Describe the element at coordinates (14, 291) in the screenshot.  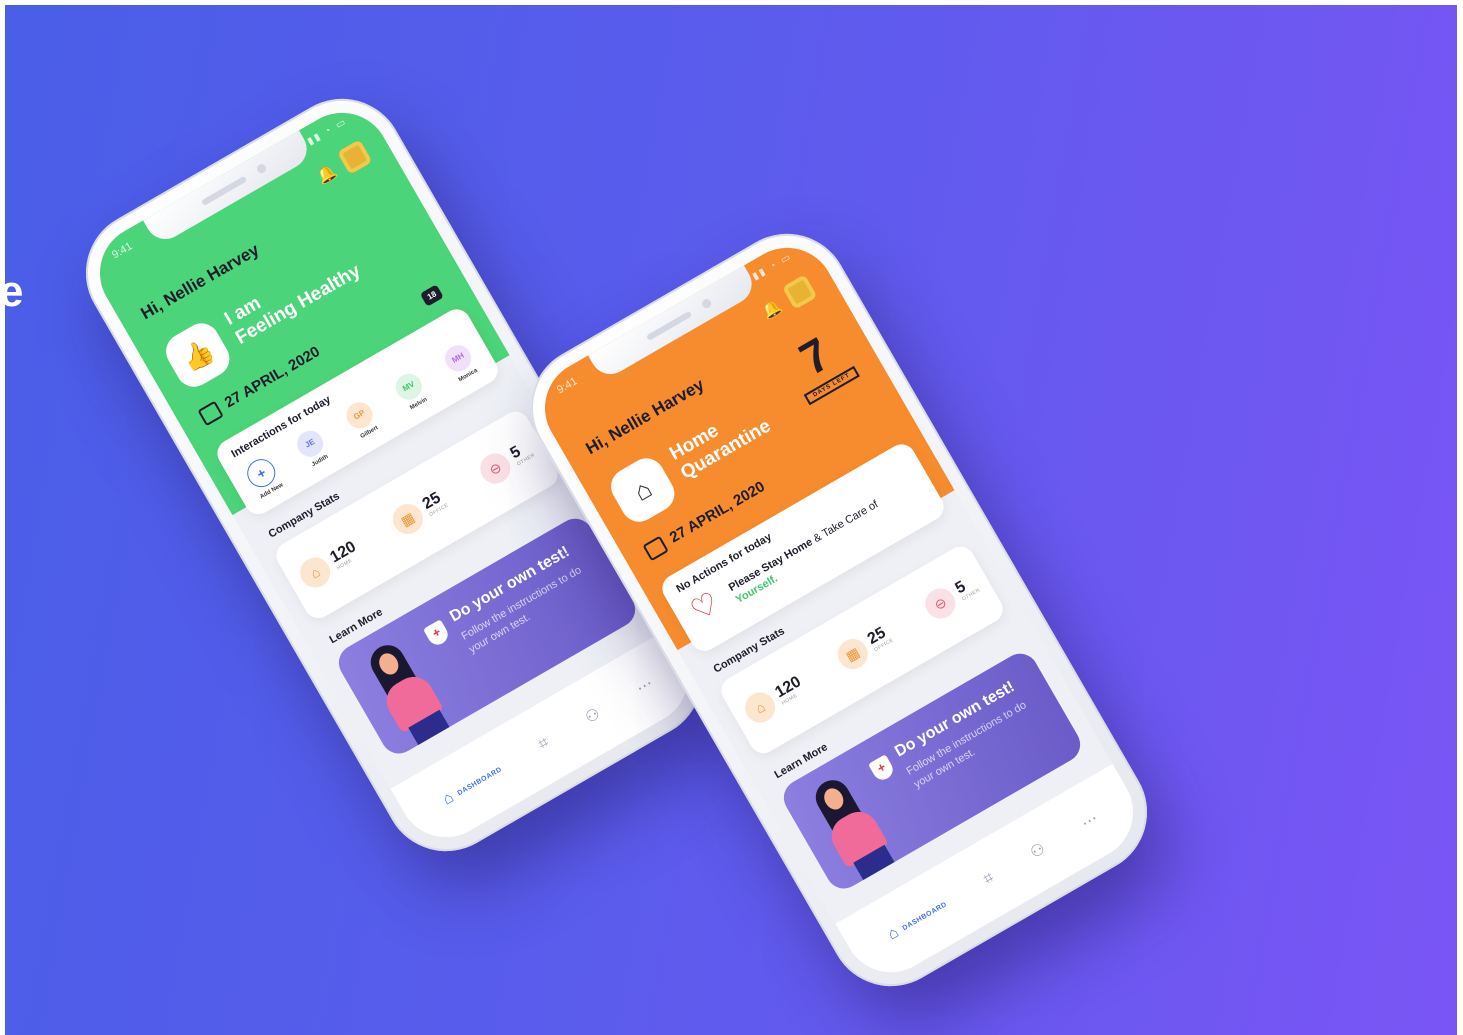
I see `cropped-heading-letter: e` at that location.